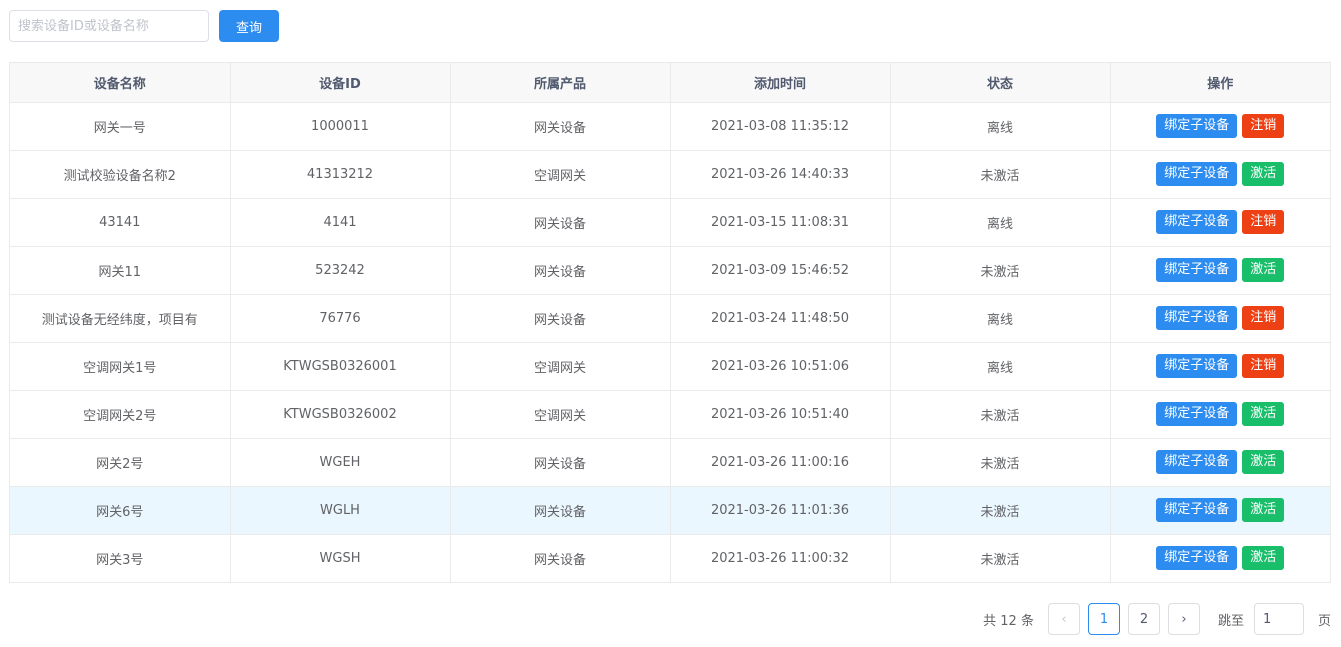  Describe the element at coordinates (340, 174) in the screenshot. I see `cell-device-id: 41313212` at that location.